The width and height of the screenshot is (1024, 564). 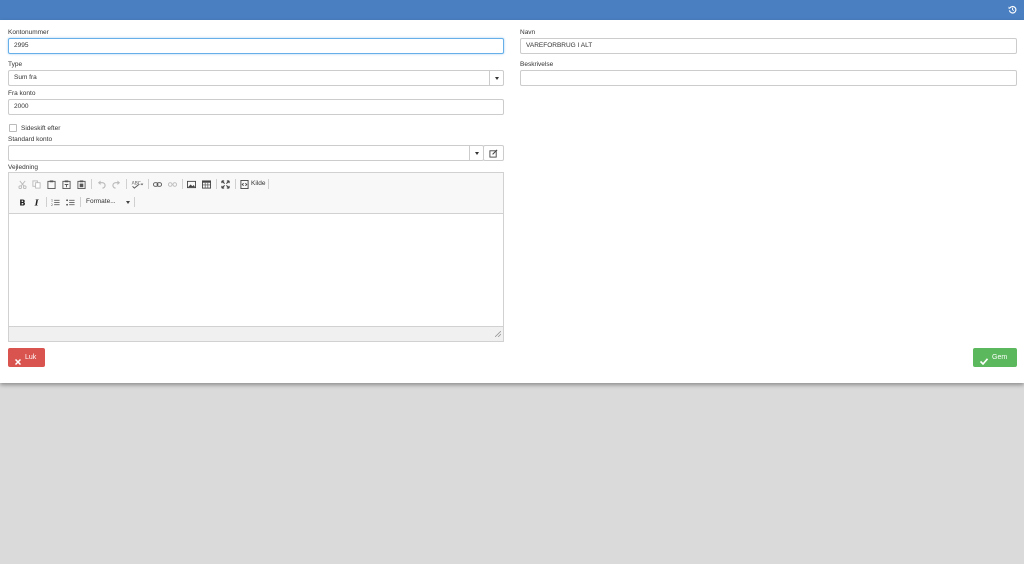 I want to click on navn-input: VAREFORBRUG I ALT, so click(x=768, y=46).